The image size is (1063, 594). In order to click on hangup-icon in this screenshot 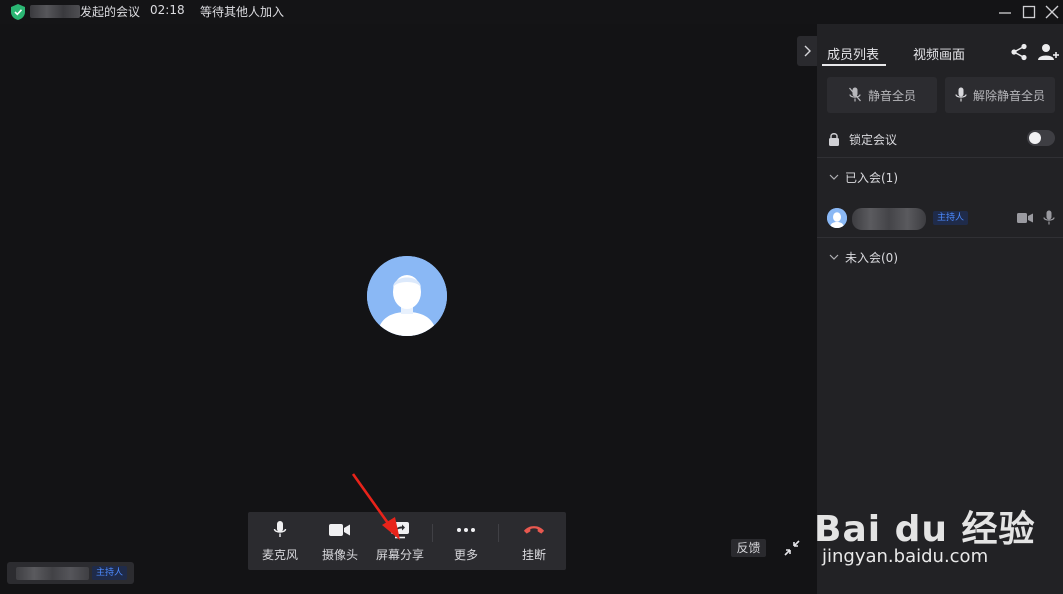, I will do `click(534, 530)`.